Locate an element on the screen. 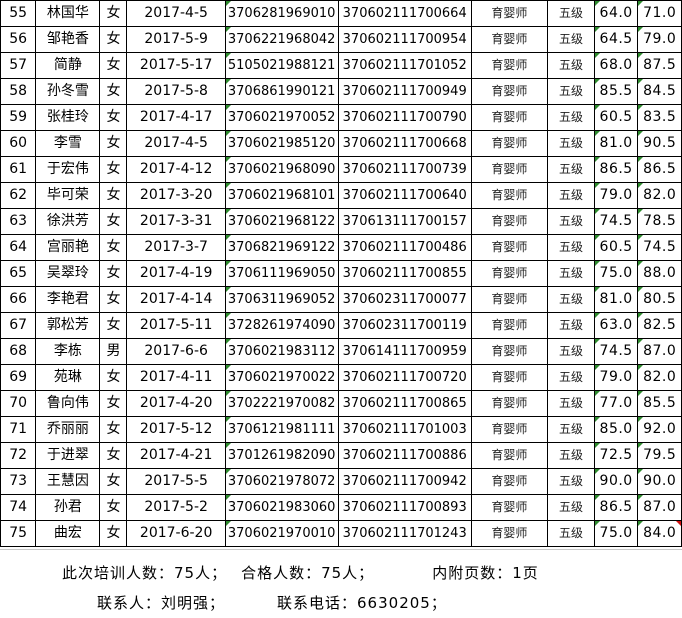 This screenshot has width=682, height=618. name-cell: 乔丽丽 is located at coordinates (68, 429).